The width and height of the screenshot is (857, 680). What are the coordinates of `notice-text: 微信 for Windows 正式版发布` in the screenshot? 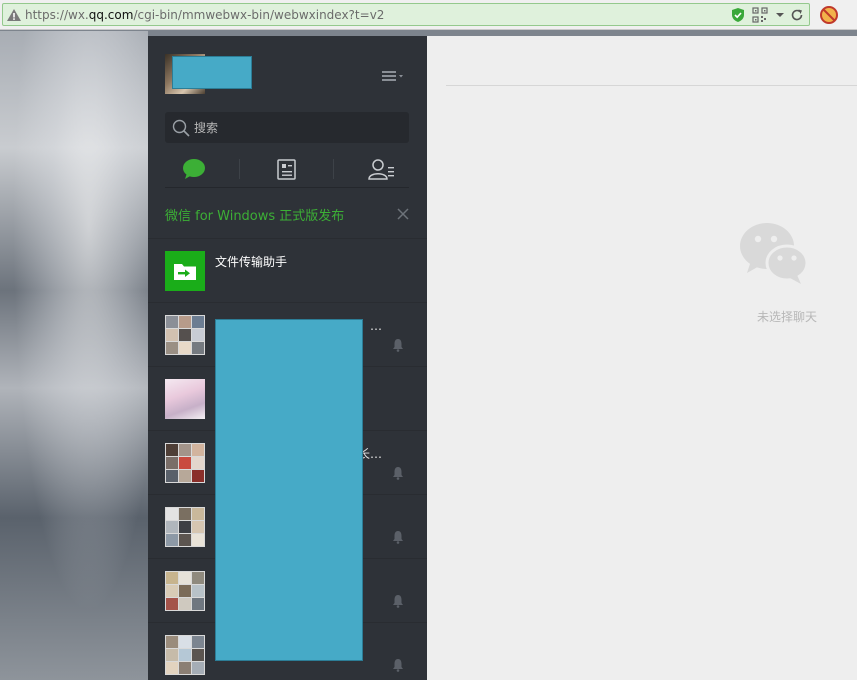 It's located at (254, 214).